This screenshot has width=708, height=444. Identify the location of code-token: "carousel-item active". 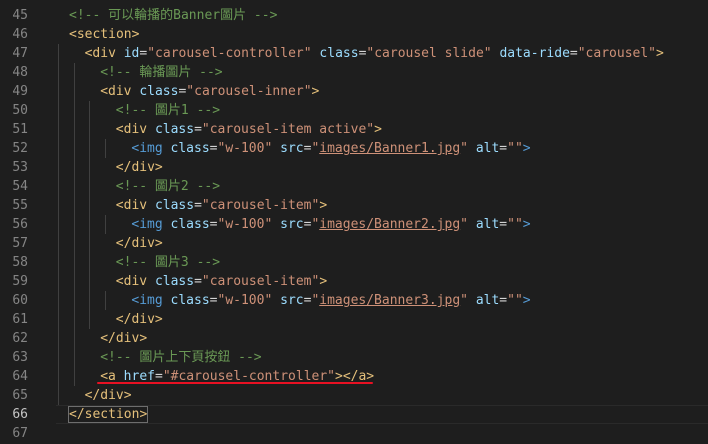
(288, 129).